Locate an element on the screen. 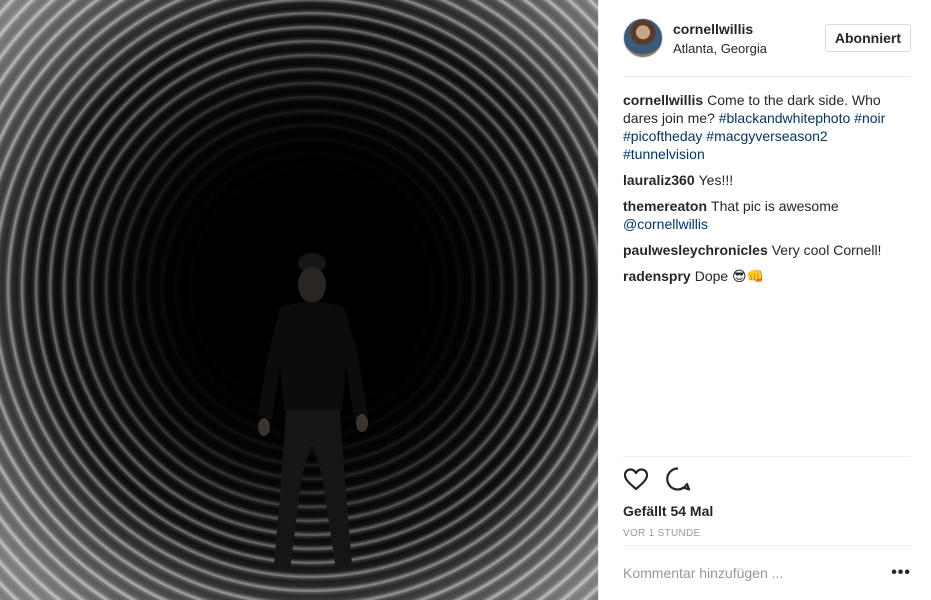  comment-input is located at coordinates (743, 573).